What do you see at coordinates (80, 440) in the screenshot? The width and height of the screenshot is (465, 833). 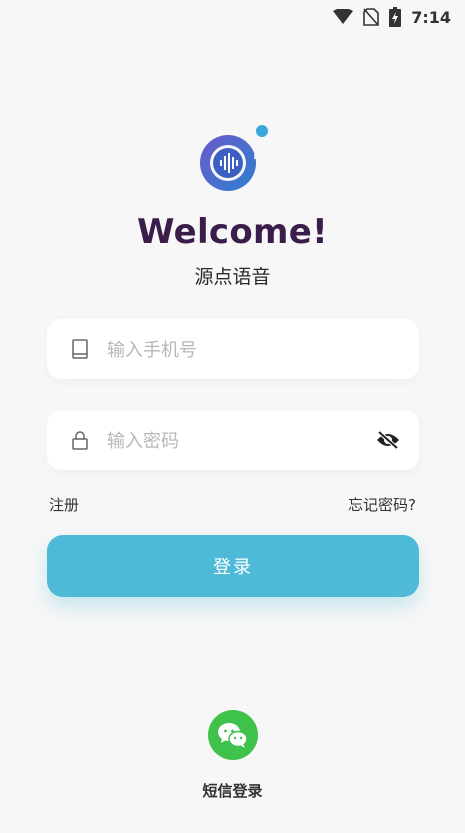 I see `lock-icon` at bounding box center [80, 440].